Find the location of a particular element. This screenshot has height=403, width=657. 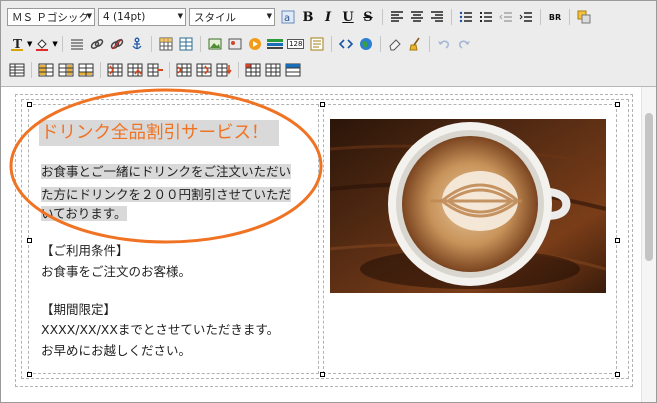

text-format-icon: a is located at coordinates (288, 17).